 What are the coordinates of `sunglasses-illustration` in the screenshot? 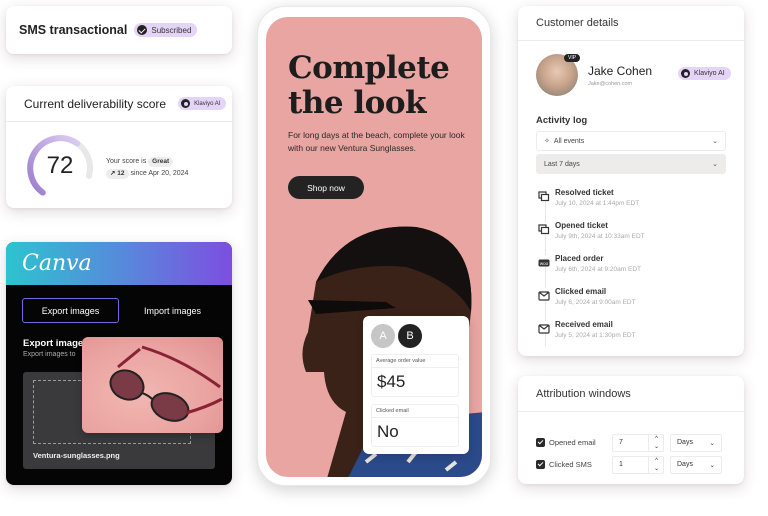 It's located at (166, 383).